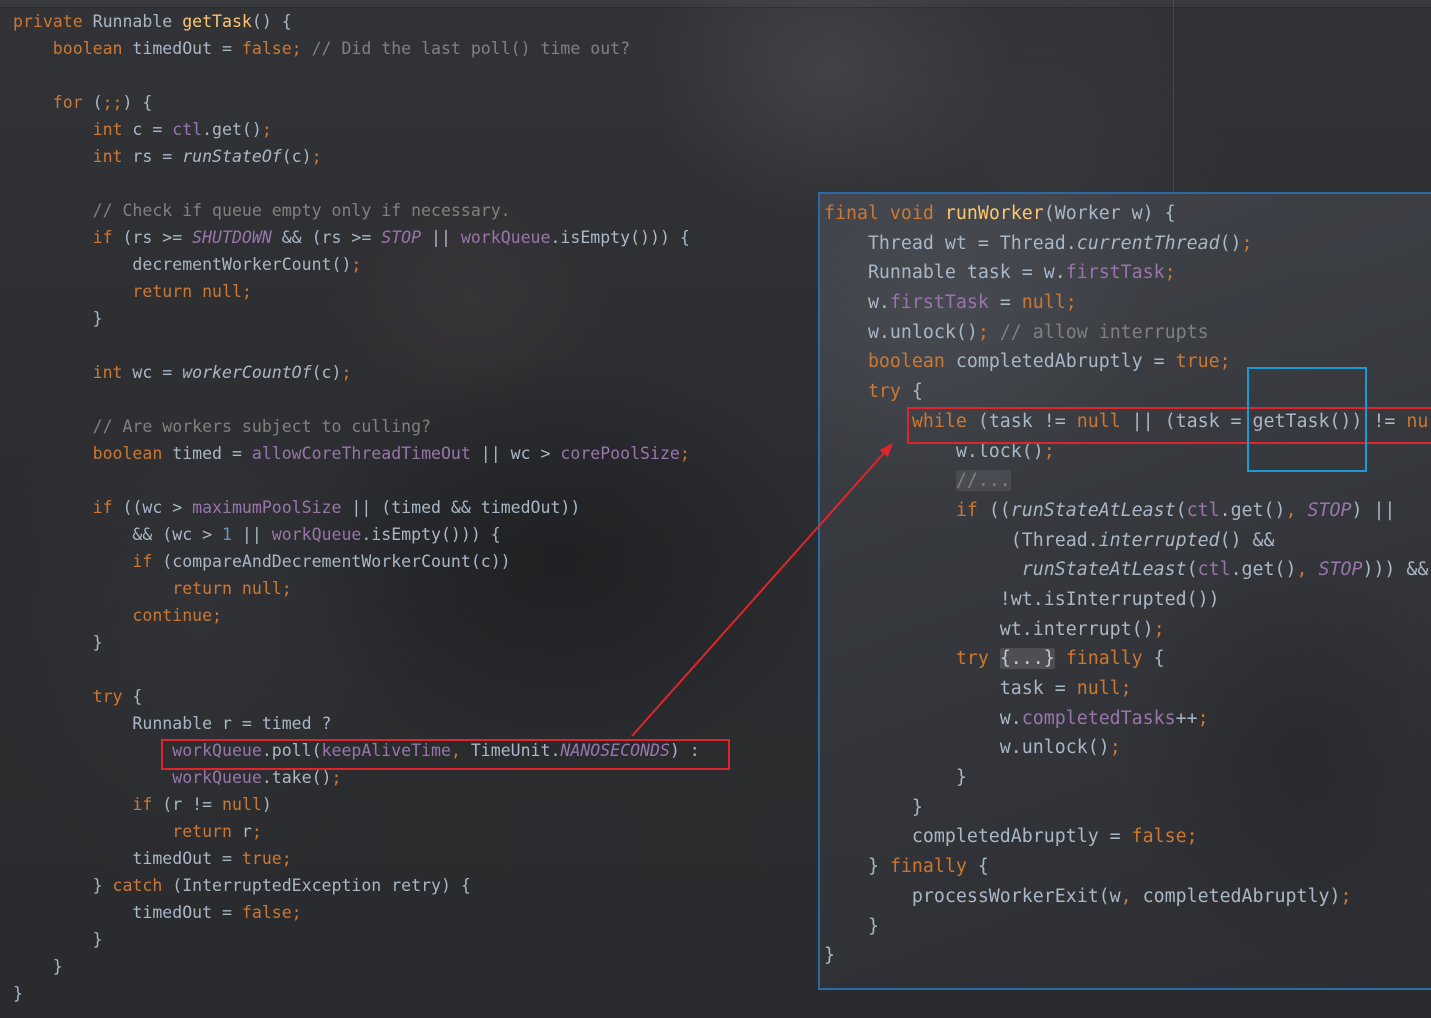  I want to click on code-token: wc =, so click(152, 372).